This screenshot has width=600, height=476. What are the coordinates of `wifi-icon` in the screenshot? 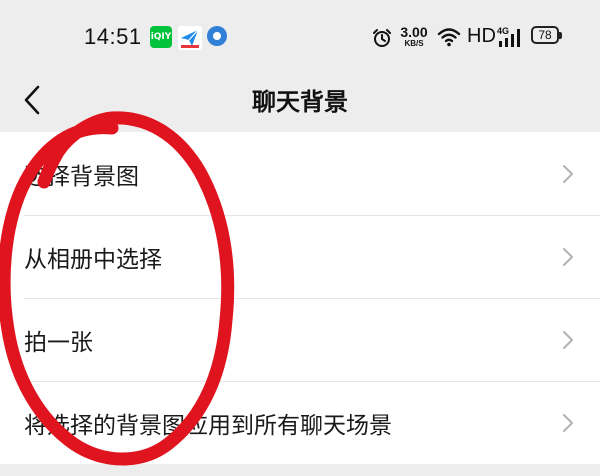 It's located at (449, 37).